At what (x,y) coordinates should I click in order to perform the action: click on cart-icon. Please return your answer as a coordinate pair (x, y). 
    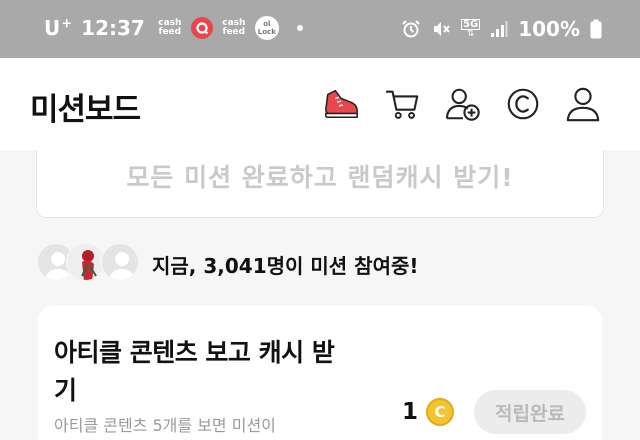
    Looking at the image, I should click on (403, 104).